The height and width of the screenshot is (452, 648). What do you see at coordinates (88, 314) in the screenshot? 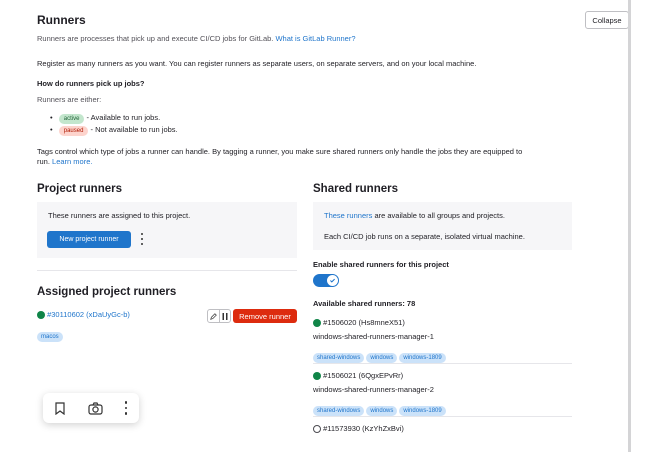
I see `assigned-runner-link: #30110602 (xDaUyGc-b)` at bounding box center [88, 314].